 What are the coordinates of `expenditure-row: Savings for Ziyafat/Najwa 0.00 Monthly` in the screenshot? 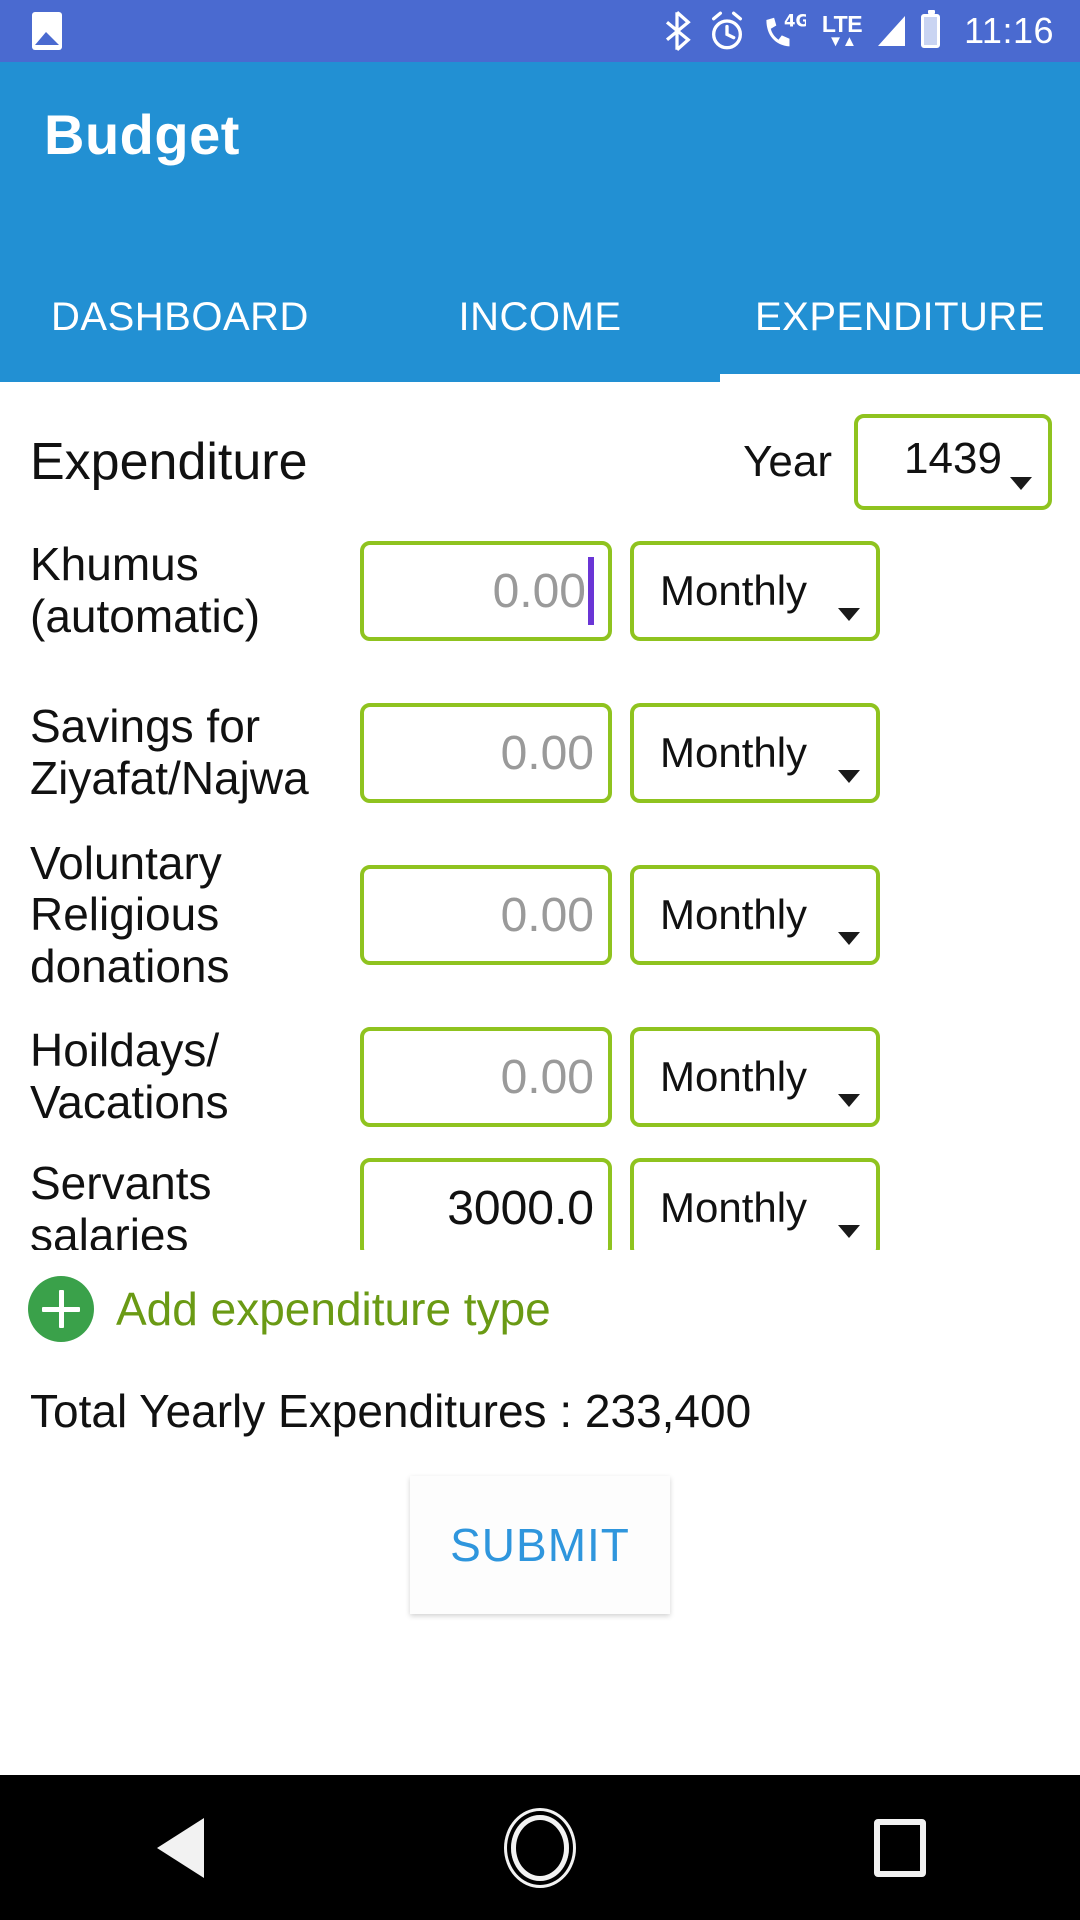 It's located at (540, 753).